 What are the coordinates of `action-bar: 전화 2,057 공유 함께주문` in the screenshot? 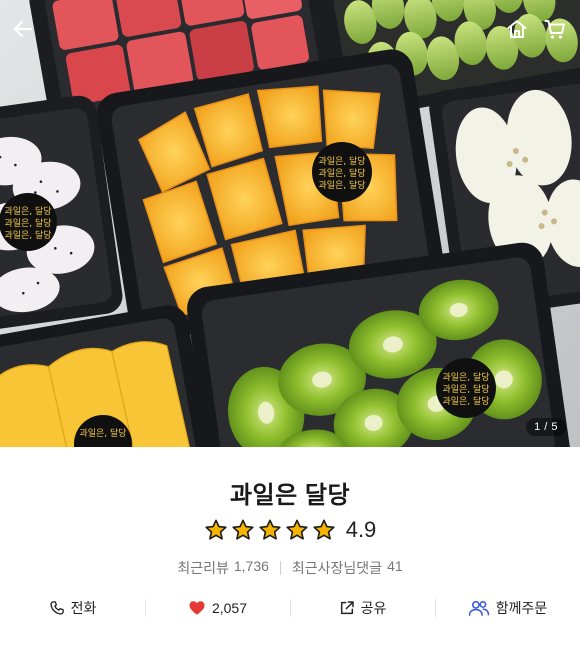 It's located at (290, 608).